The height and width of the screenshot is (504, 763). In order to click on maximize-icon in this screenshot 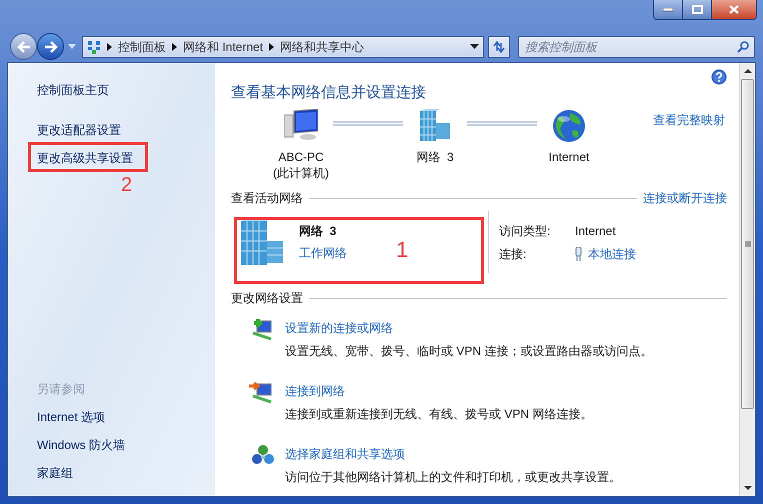, I will do `click(697, 9)`.